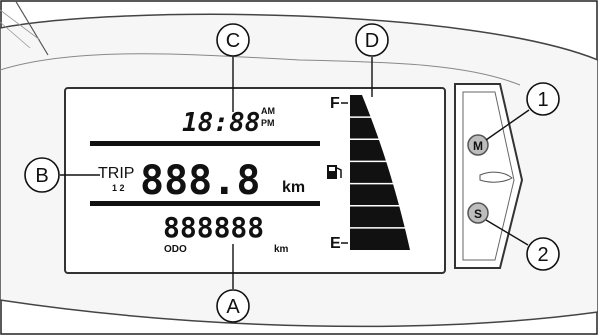 The image size is (598, 335). I want to click on svg-text: A, so click(233, 307).